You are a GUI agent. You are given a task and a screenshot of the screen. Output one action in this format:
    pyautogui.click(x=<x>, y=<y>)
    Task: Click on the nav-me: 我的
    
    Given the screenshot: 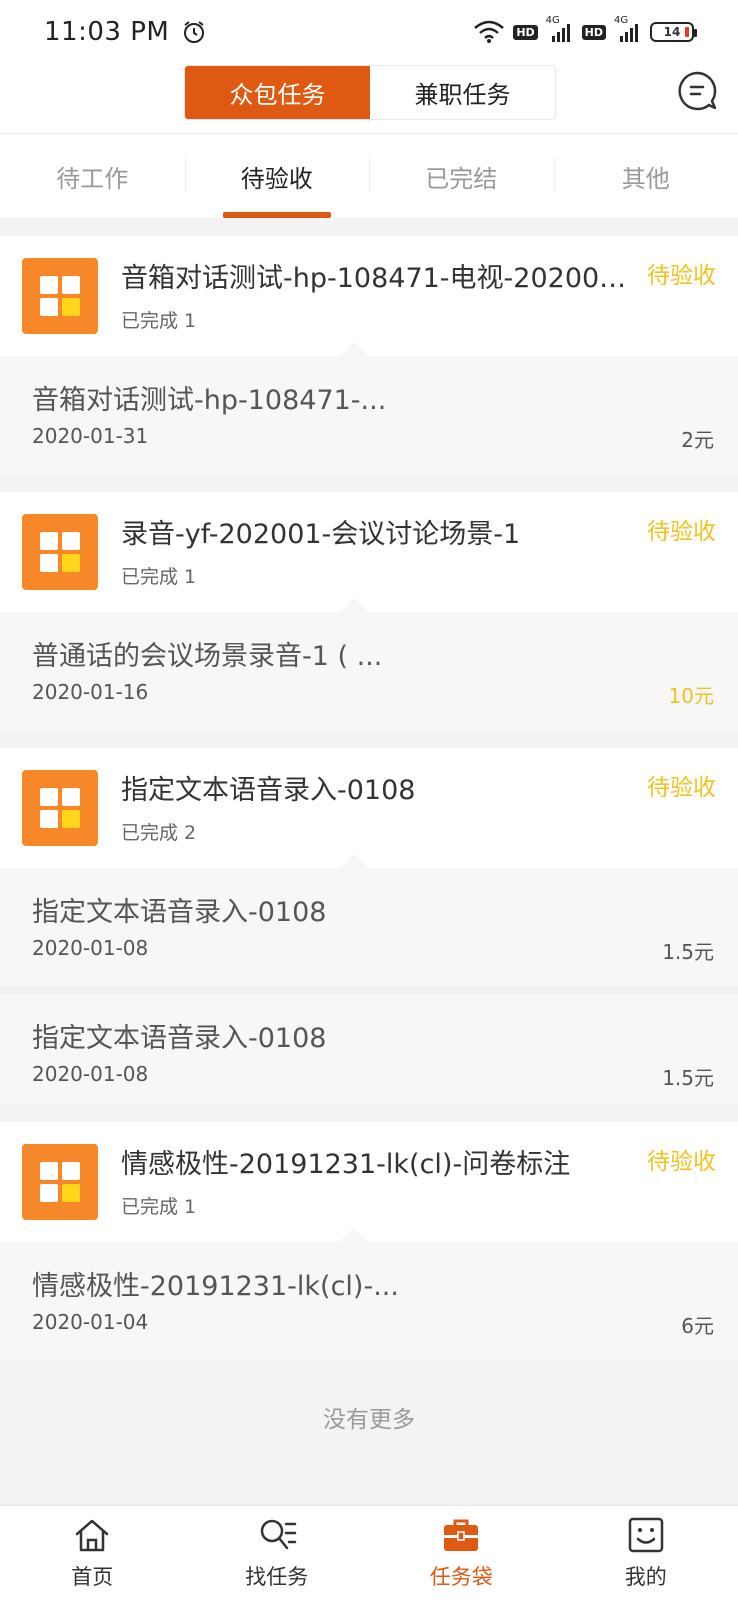 What is the action you would take?
    pyautogui.click(x=646, y=1553)
    